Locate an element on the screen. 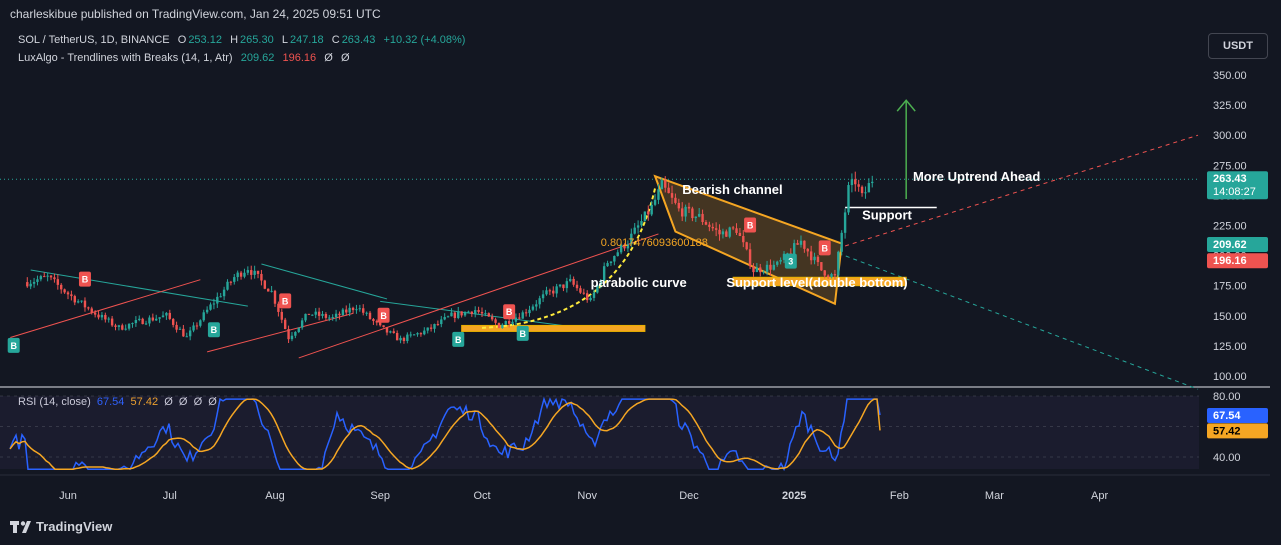 Image resolution: width=1281 pixels, height=545 pixels. time-tick-label: Dec is located at coordinates (689, 496).